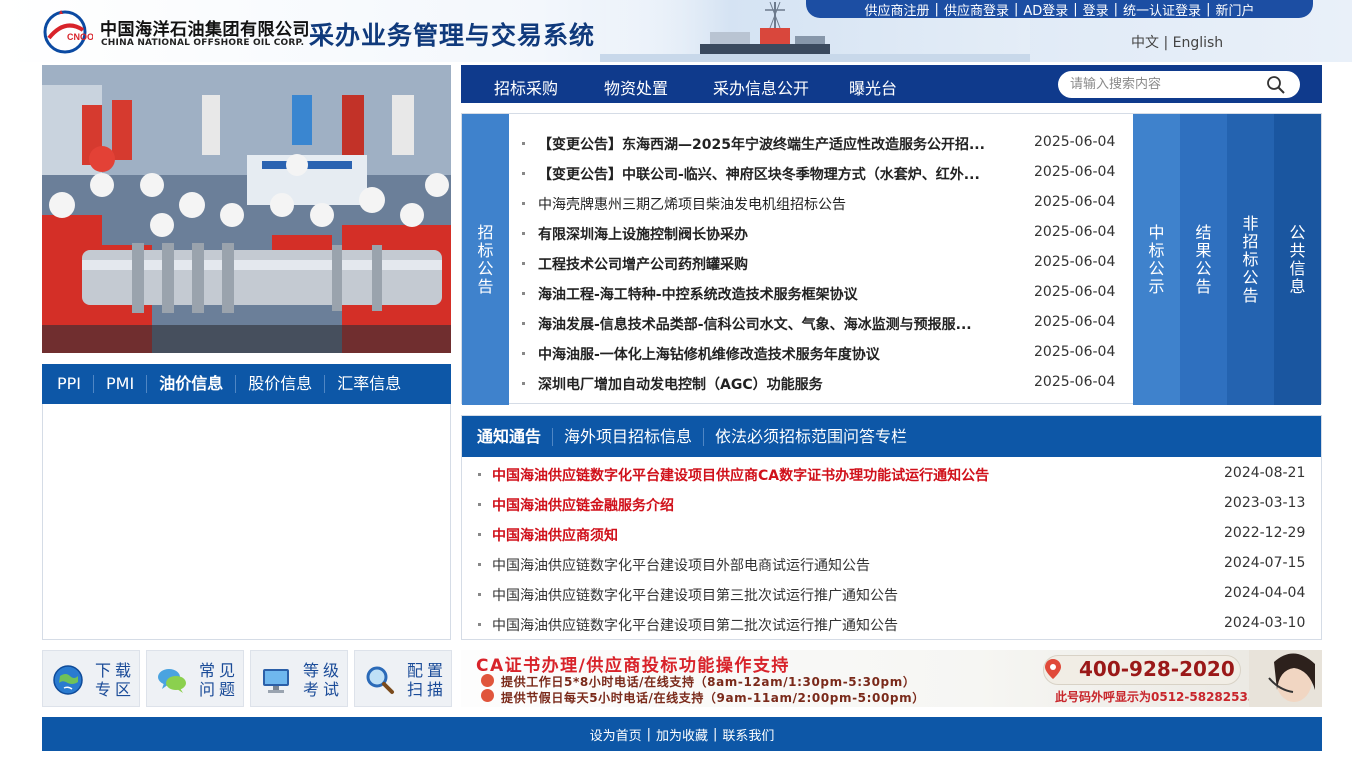 The width and height of the screenshot is (1352, 770). I want to click on company-name-en: CHINA NATIONAL OFFSHORE OIL CORP., so click(203, 43).